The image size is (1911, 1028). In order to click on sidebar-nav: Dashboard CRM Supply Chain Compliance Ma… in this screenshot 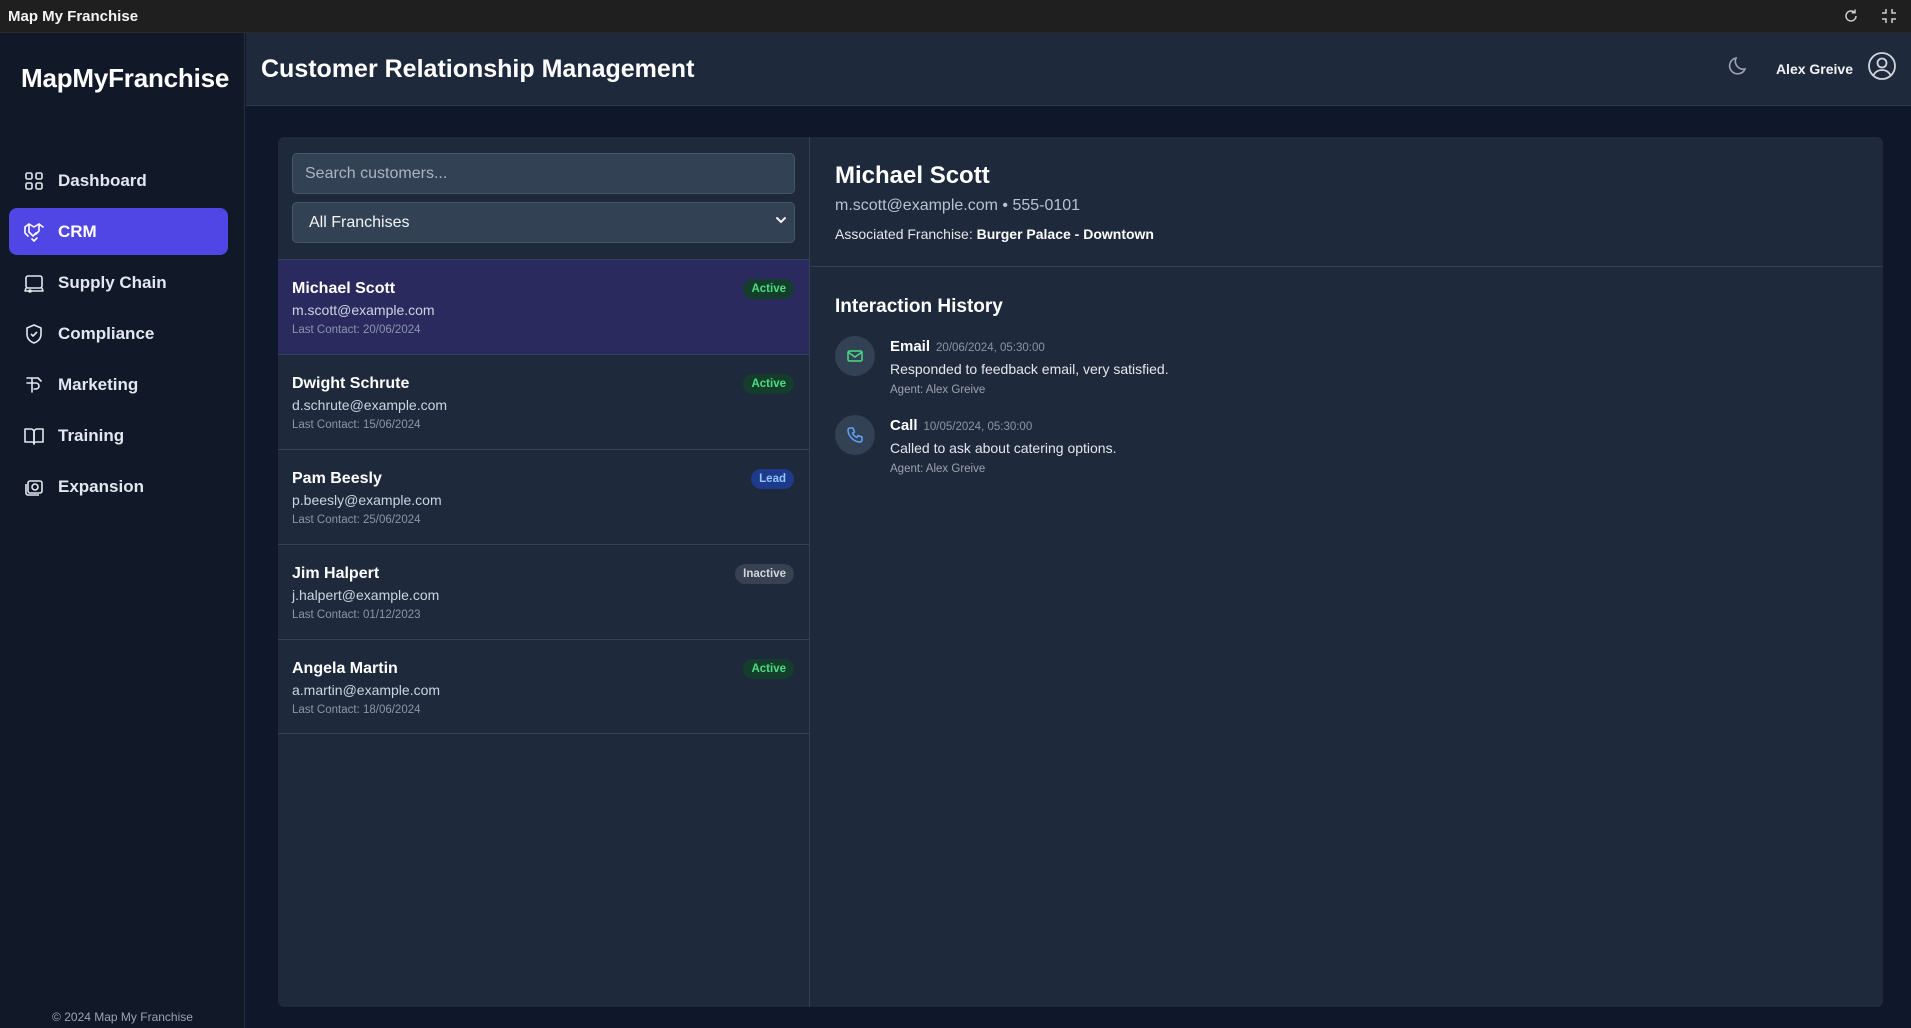, I will do `click(118, 335)`.